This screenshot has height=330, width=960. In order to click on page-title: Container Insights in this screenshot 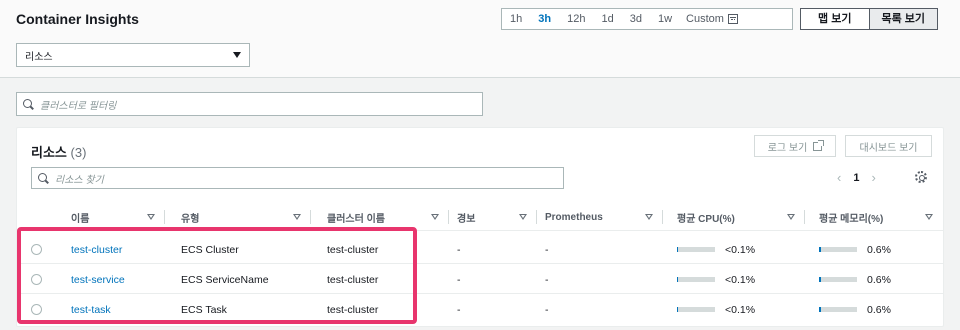, I will do `click(77, 19)`.